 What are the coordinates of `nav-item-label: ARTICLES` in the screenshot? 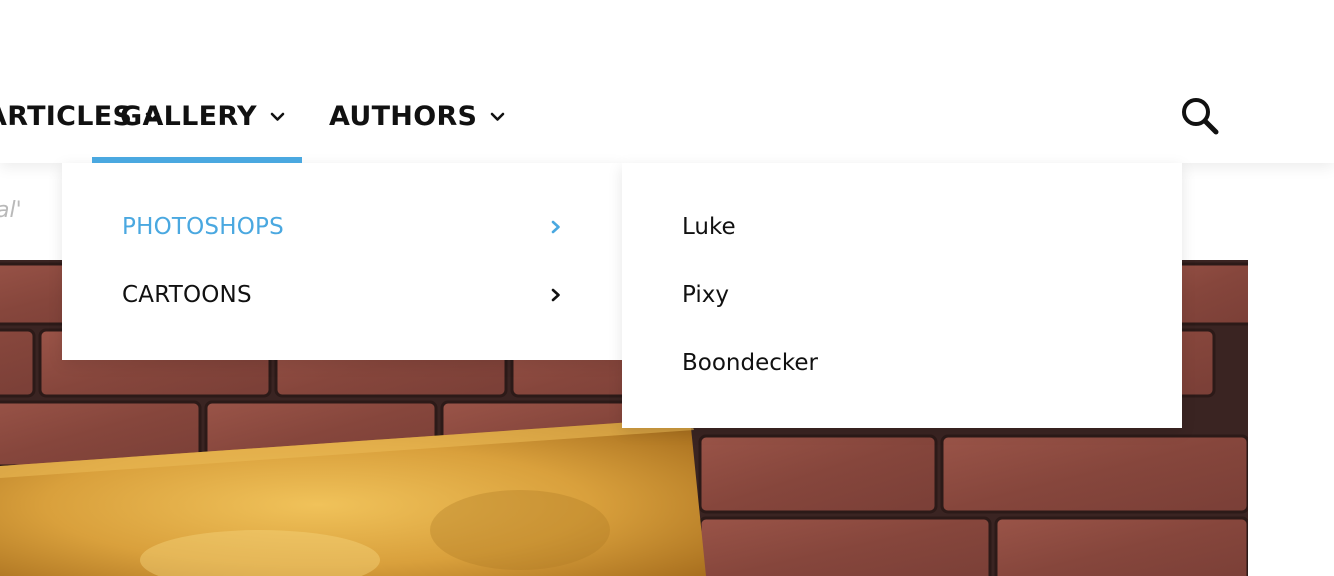 It's located at (66, 116).